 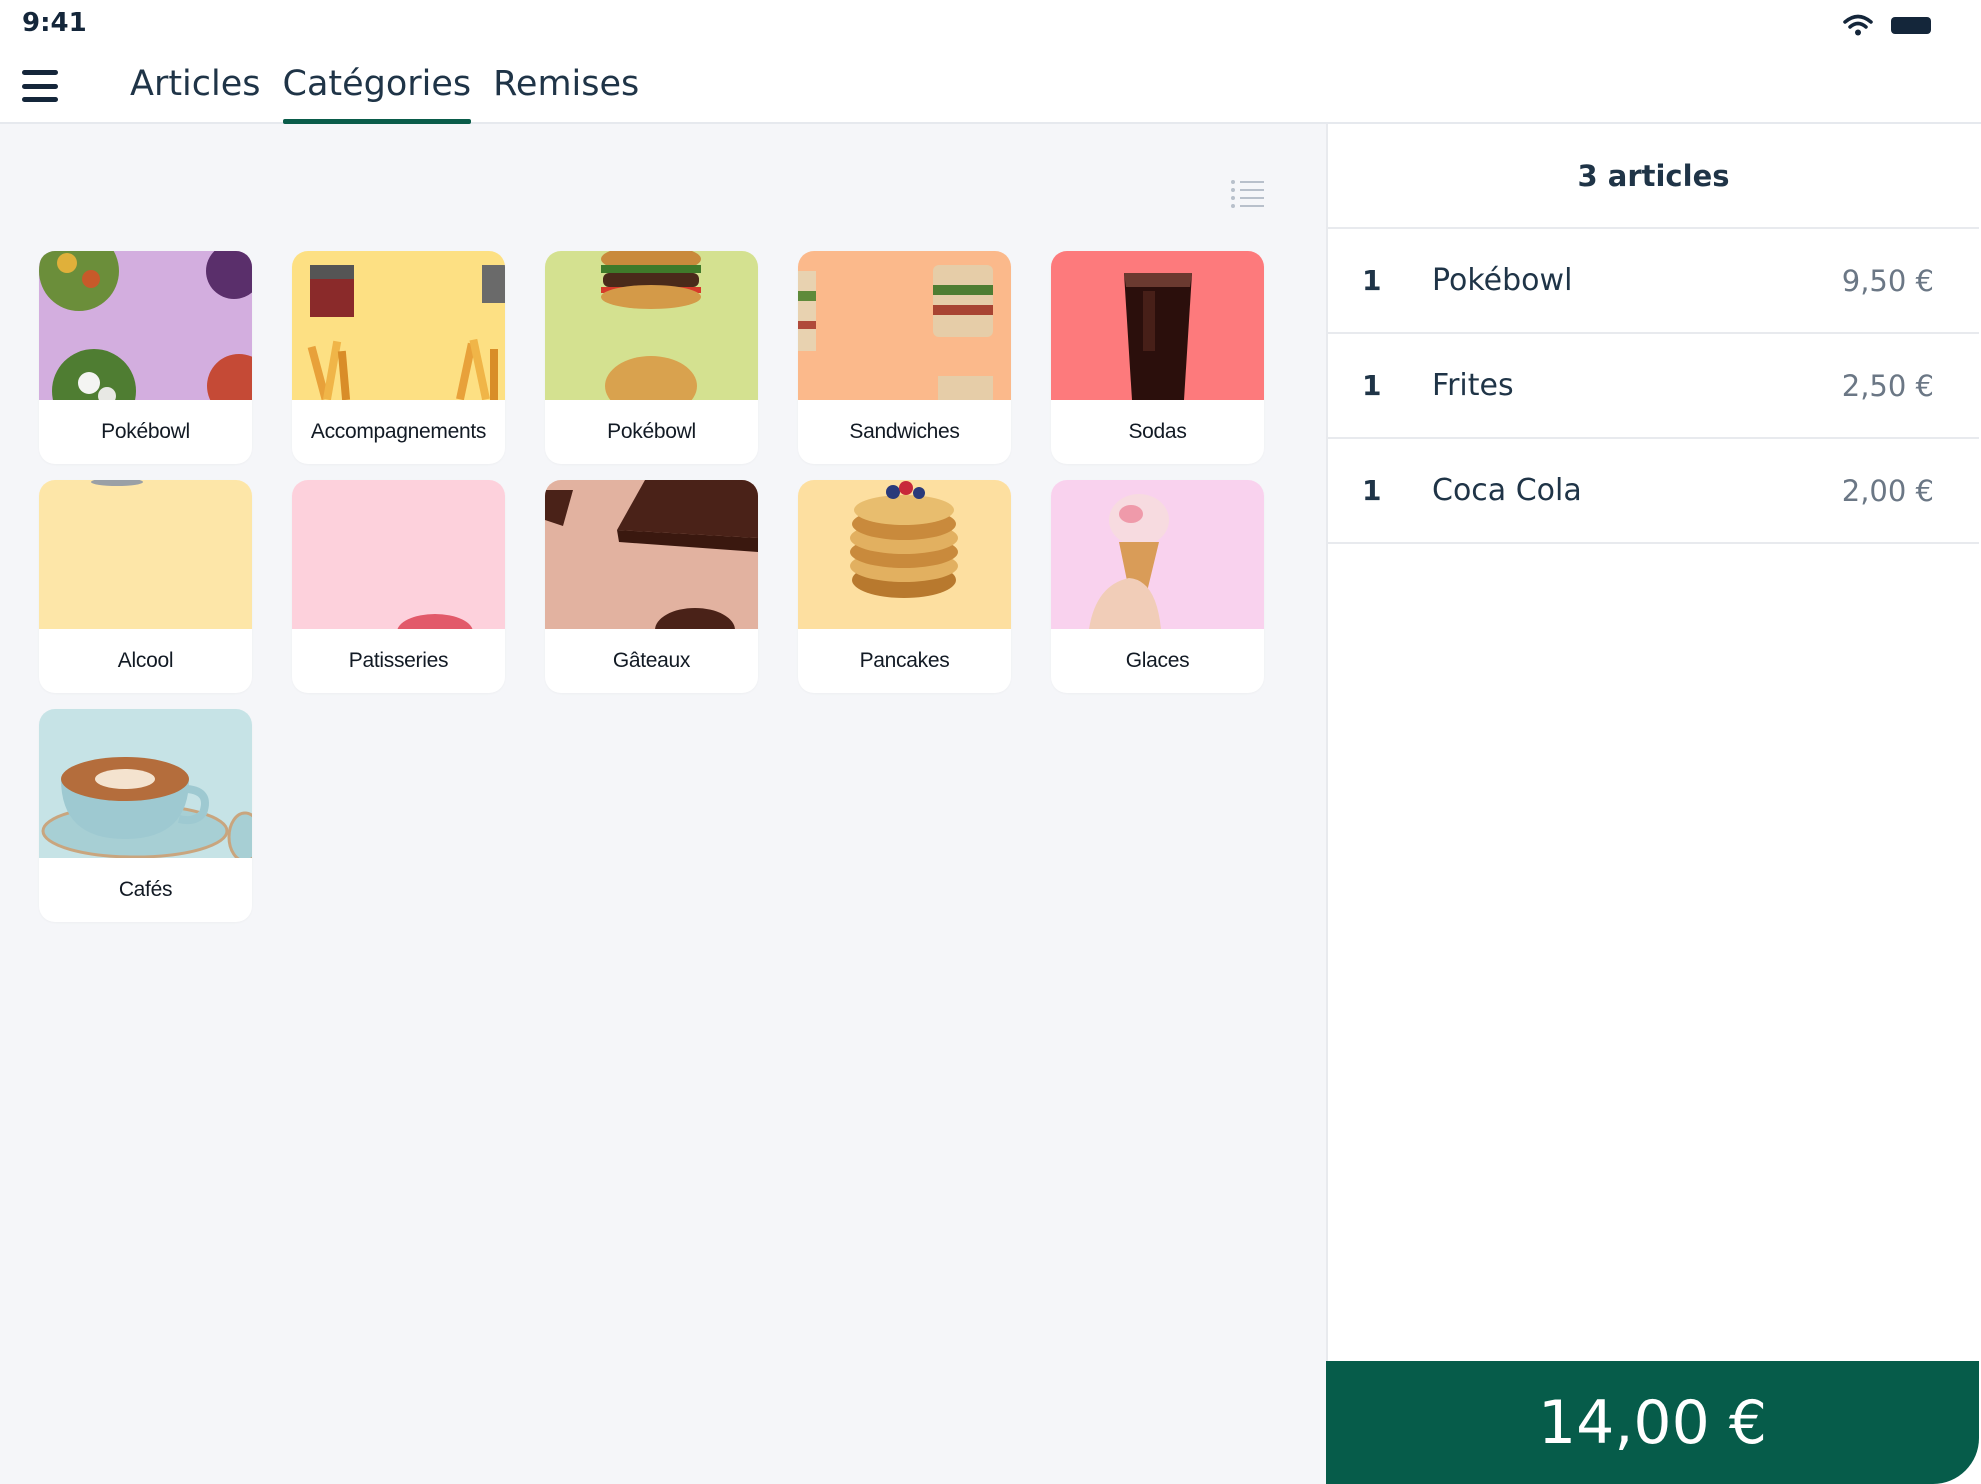 I want to click on category-tile: Cafés, so click(x=145, y=815).